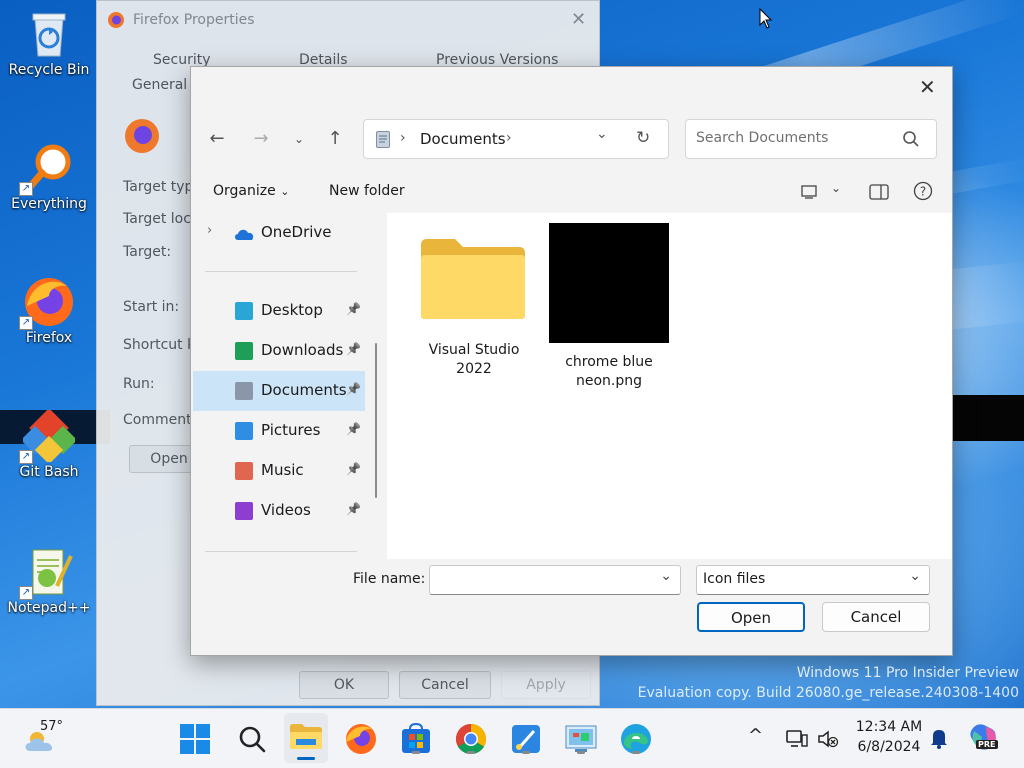 This screenshot has height=768, width=1024. What do you see at coordinates (160, 420) in the screenshot?
I see `comment-label: Comment:` at bounding box center [160, 420].